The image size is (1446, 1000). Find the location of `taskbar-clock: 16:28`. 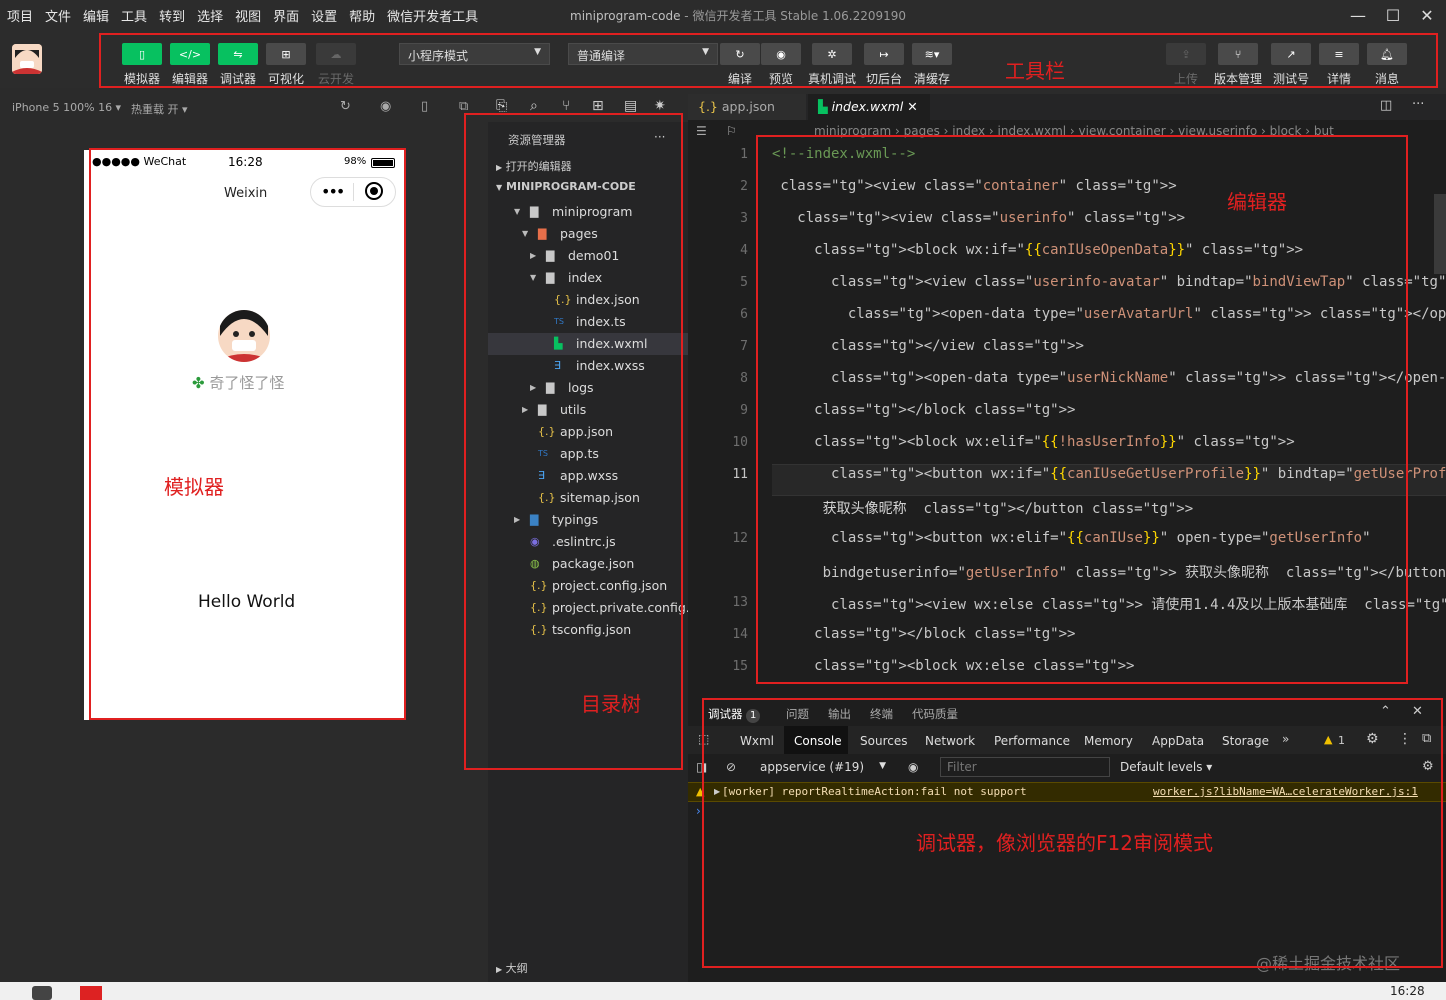

taskbar-clock: 16:28 is located at coordinates (1407, 991).